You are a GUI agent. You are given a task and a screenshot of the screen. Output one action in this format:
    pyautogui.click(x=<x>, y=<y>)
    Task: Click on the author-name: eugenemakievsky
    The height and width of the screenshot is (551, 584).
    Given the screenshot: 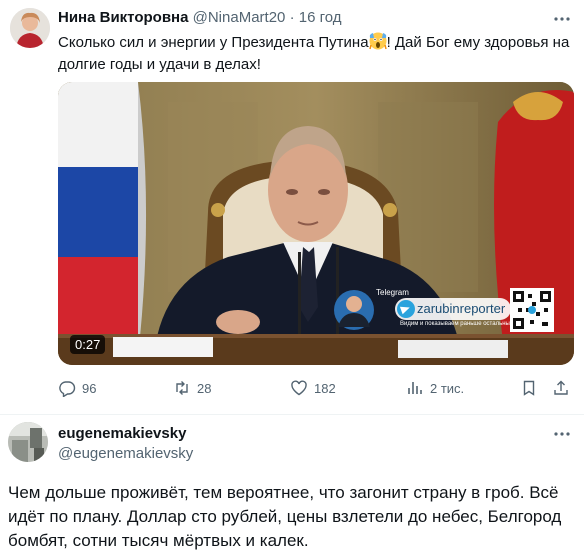 What is the action you would take?
    pyautogui.click(x=122, y=433)
    